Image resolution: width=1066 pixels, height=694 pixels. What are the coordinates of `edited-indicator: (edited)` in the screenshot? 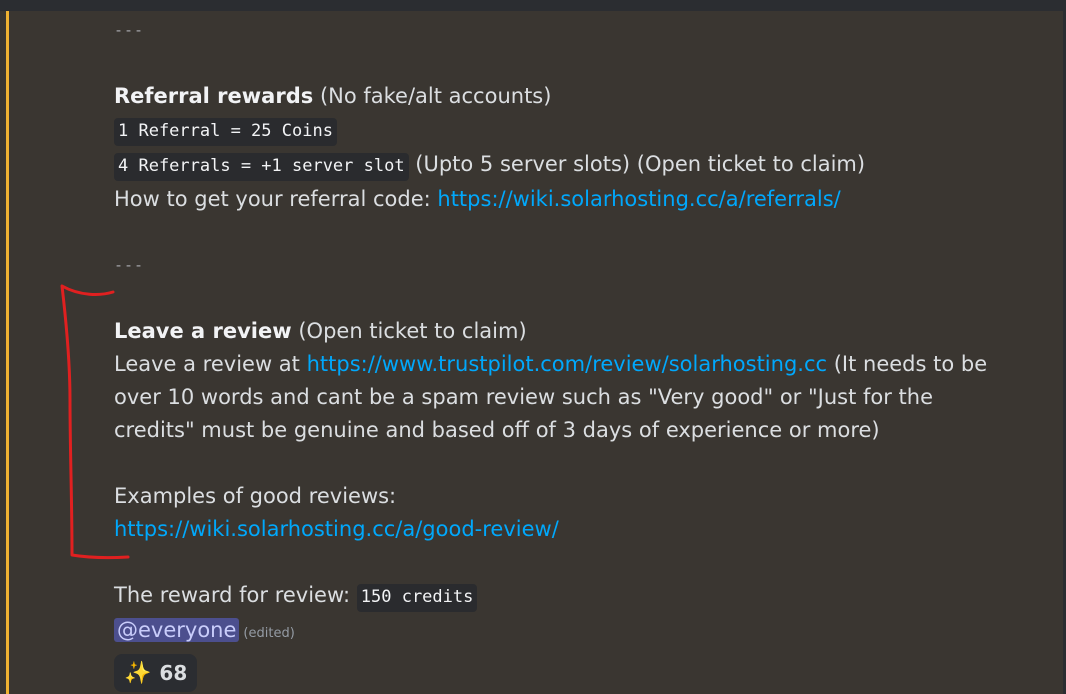 It's located at (269, 633).